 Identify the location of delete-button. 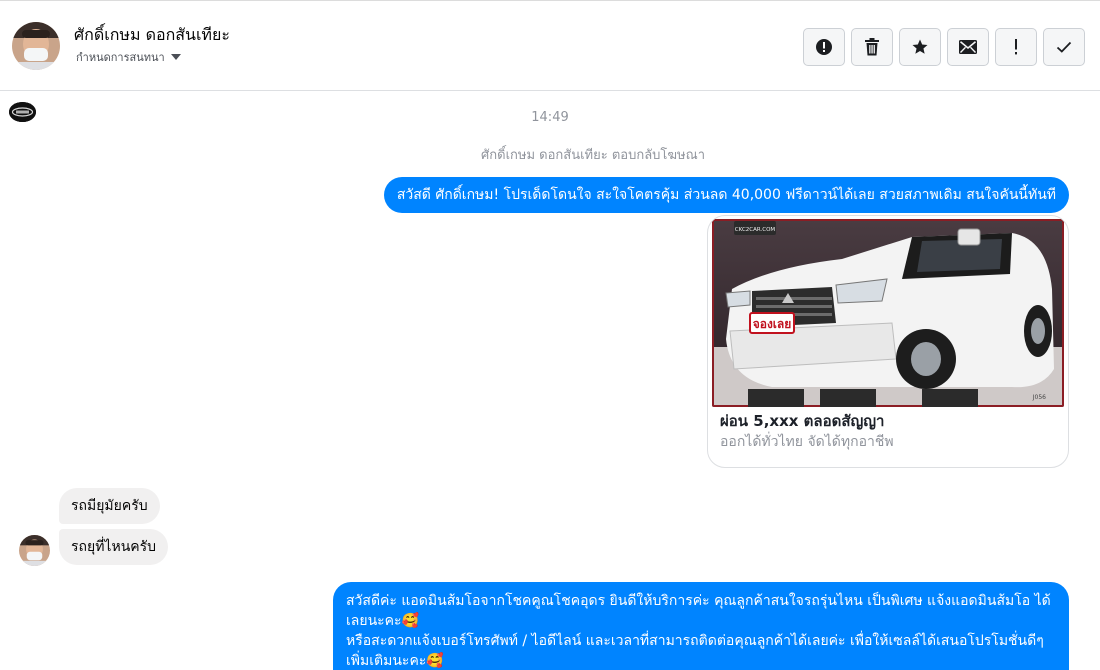
(872, 47).